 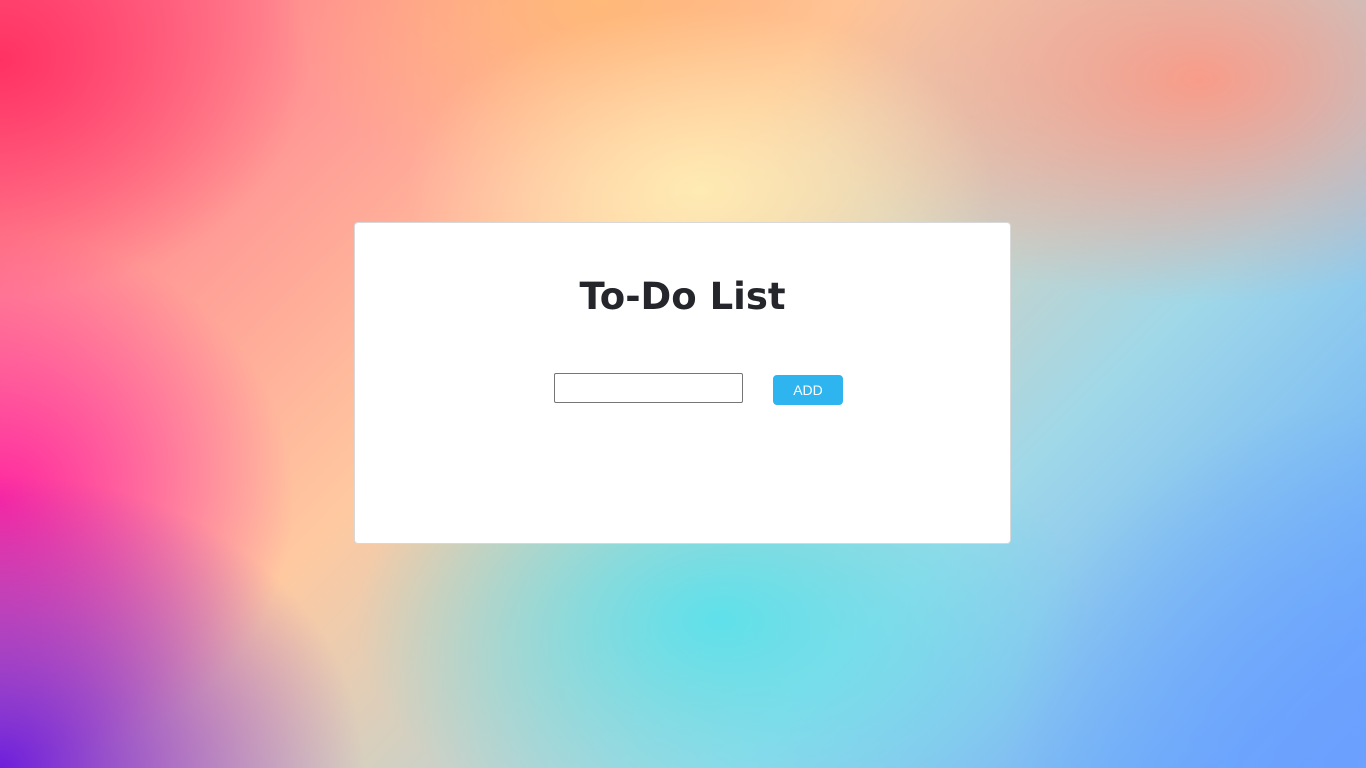 I want to click on todo-input, so click(x=648, y=388).